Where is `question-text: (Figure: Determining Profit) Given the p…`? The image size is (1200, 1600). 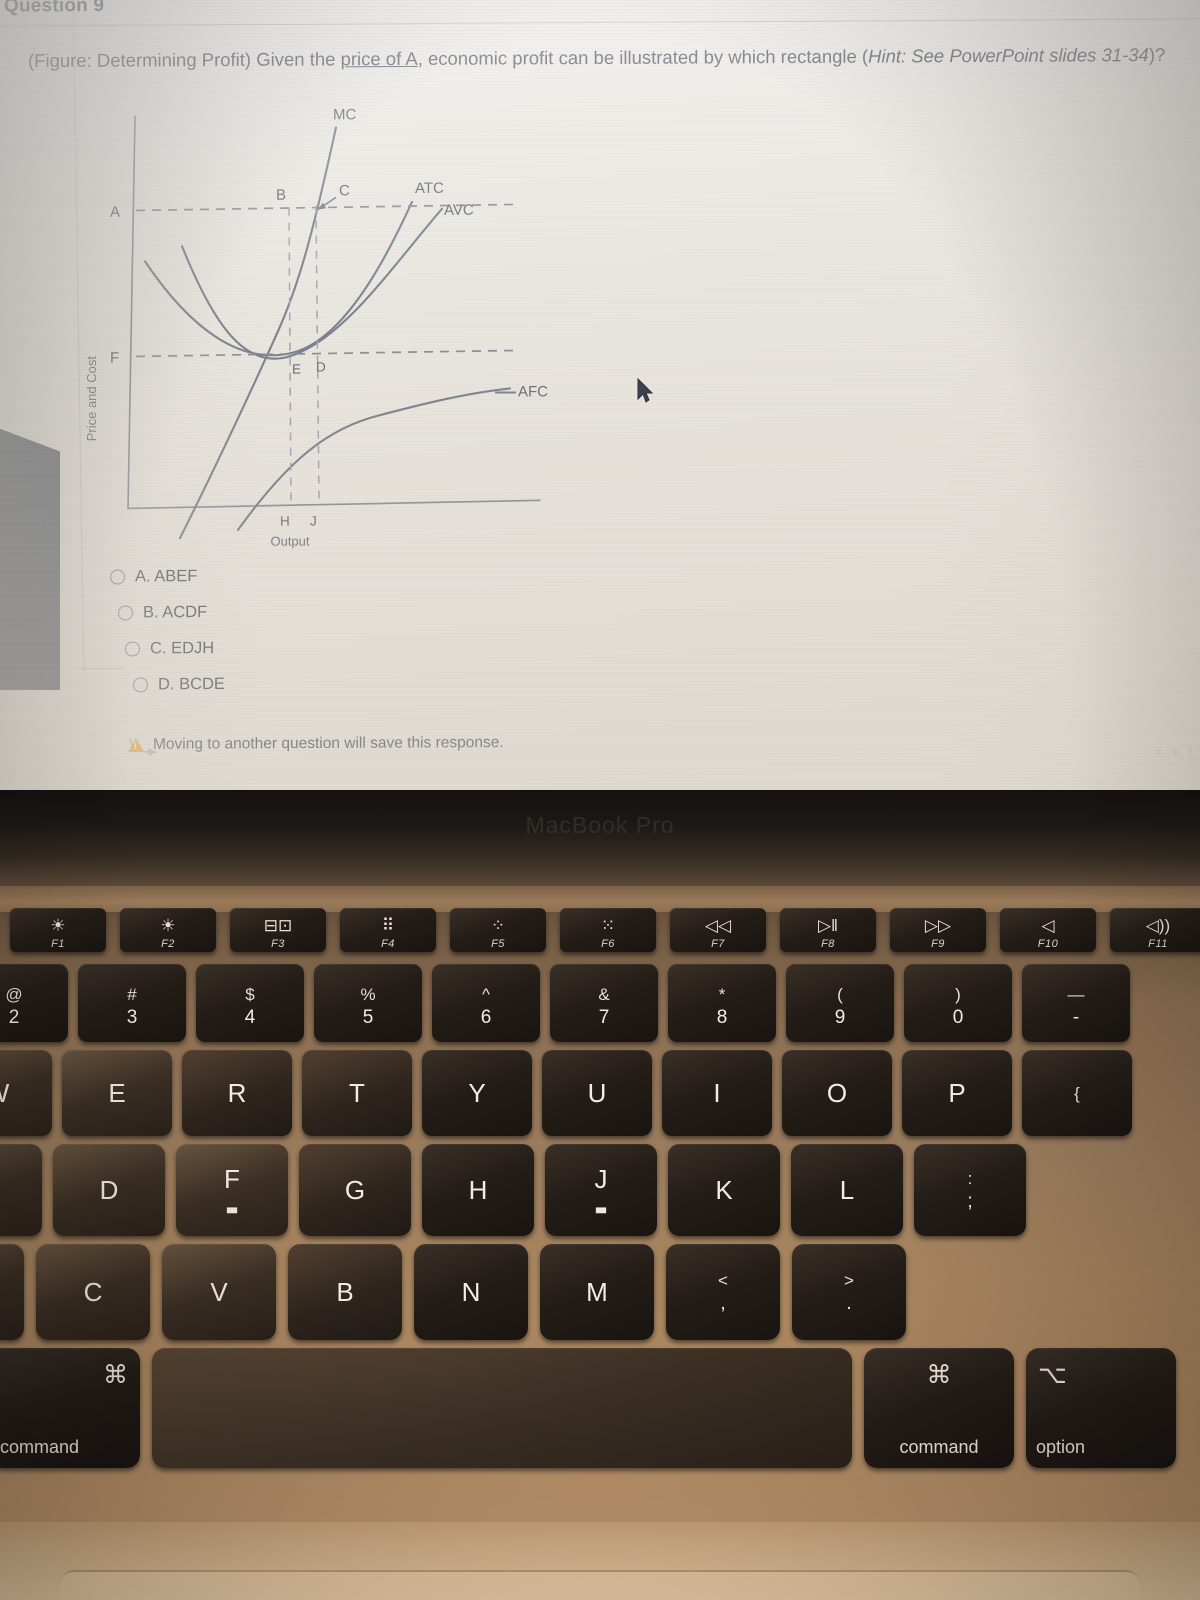 question-text: (Figure: Determining Profit) Given the p… is located at coordinates (603, 58).